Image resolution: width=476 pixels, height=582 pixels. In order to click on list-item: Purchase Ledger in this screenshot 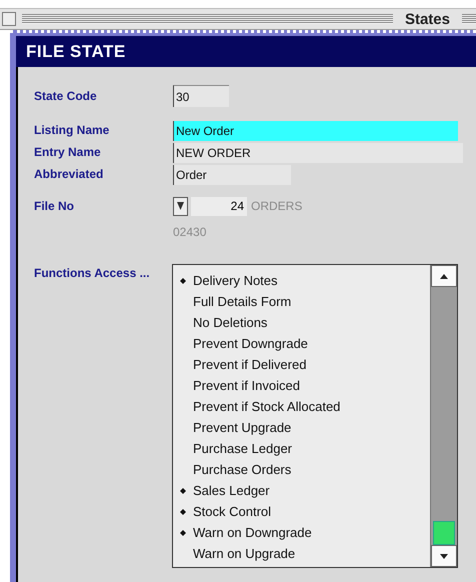, I will do `click(301, 448)`.